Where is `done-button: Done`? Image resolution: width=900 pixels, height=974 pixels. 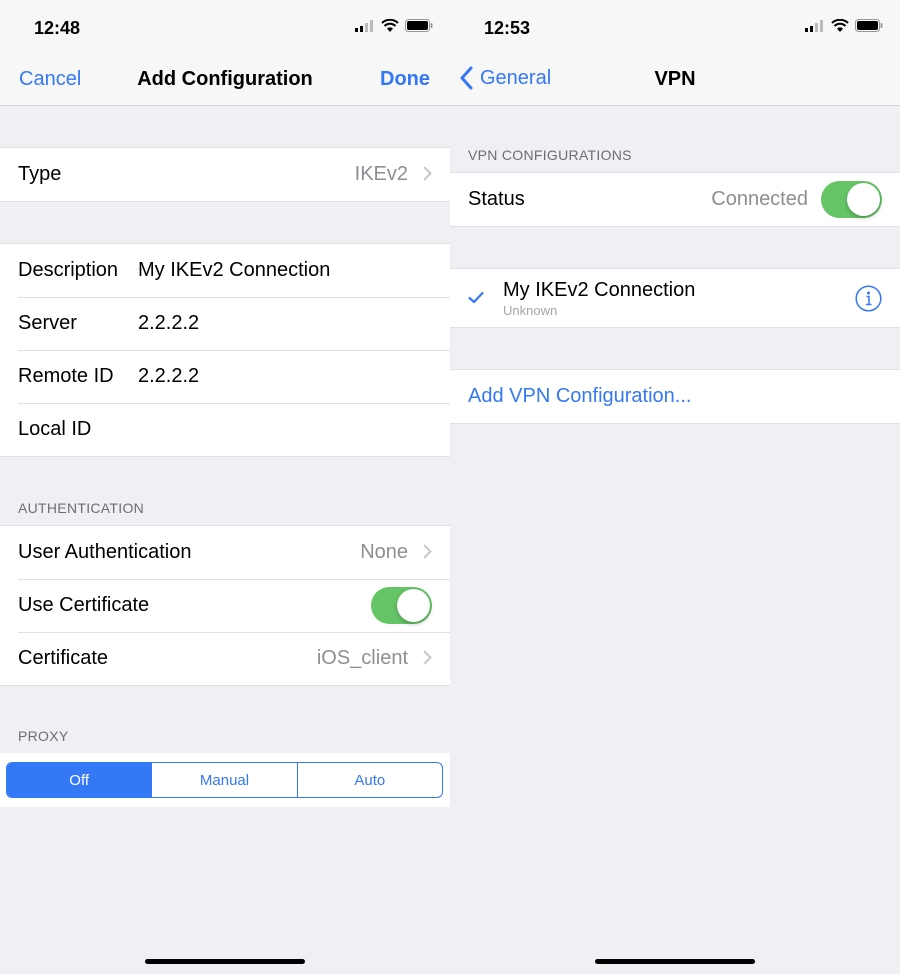 done-button: Done is located at coordinates (405, 79).